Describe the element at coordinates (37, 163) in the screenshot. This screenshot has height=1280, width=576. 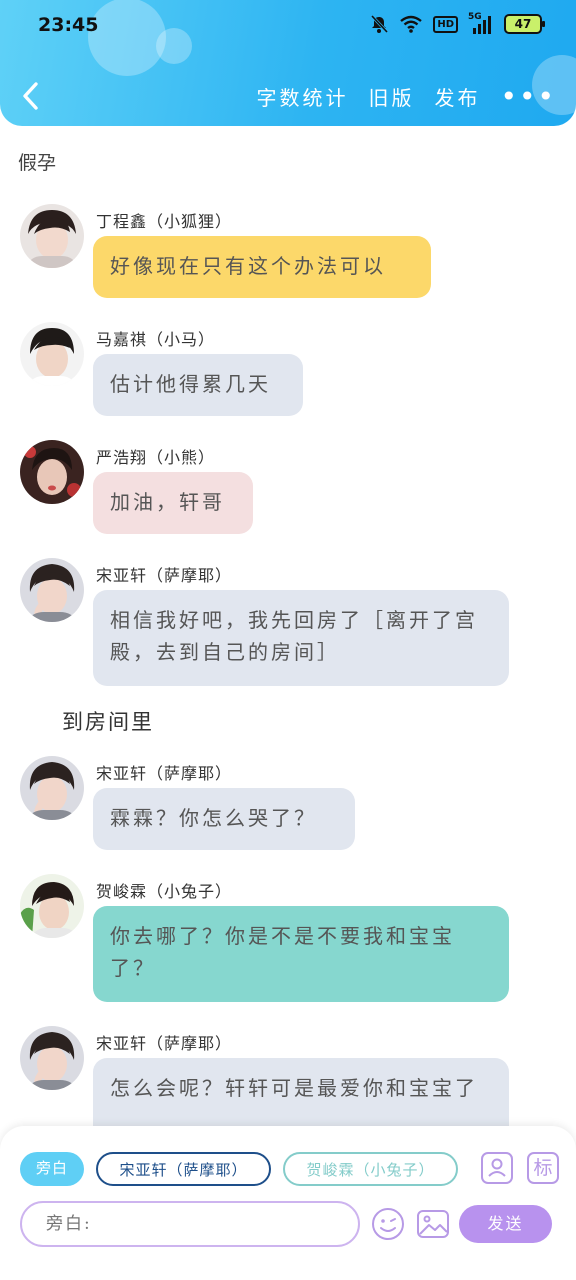
I see `story-title: 假孕` at that location.